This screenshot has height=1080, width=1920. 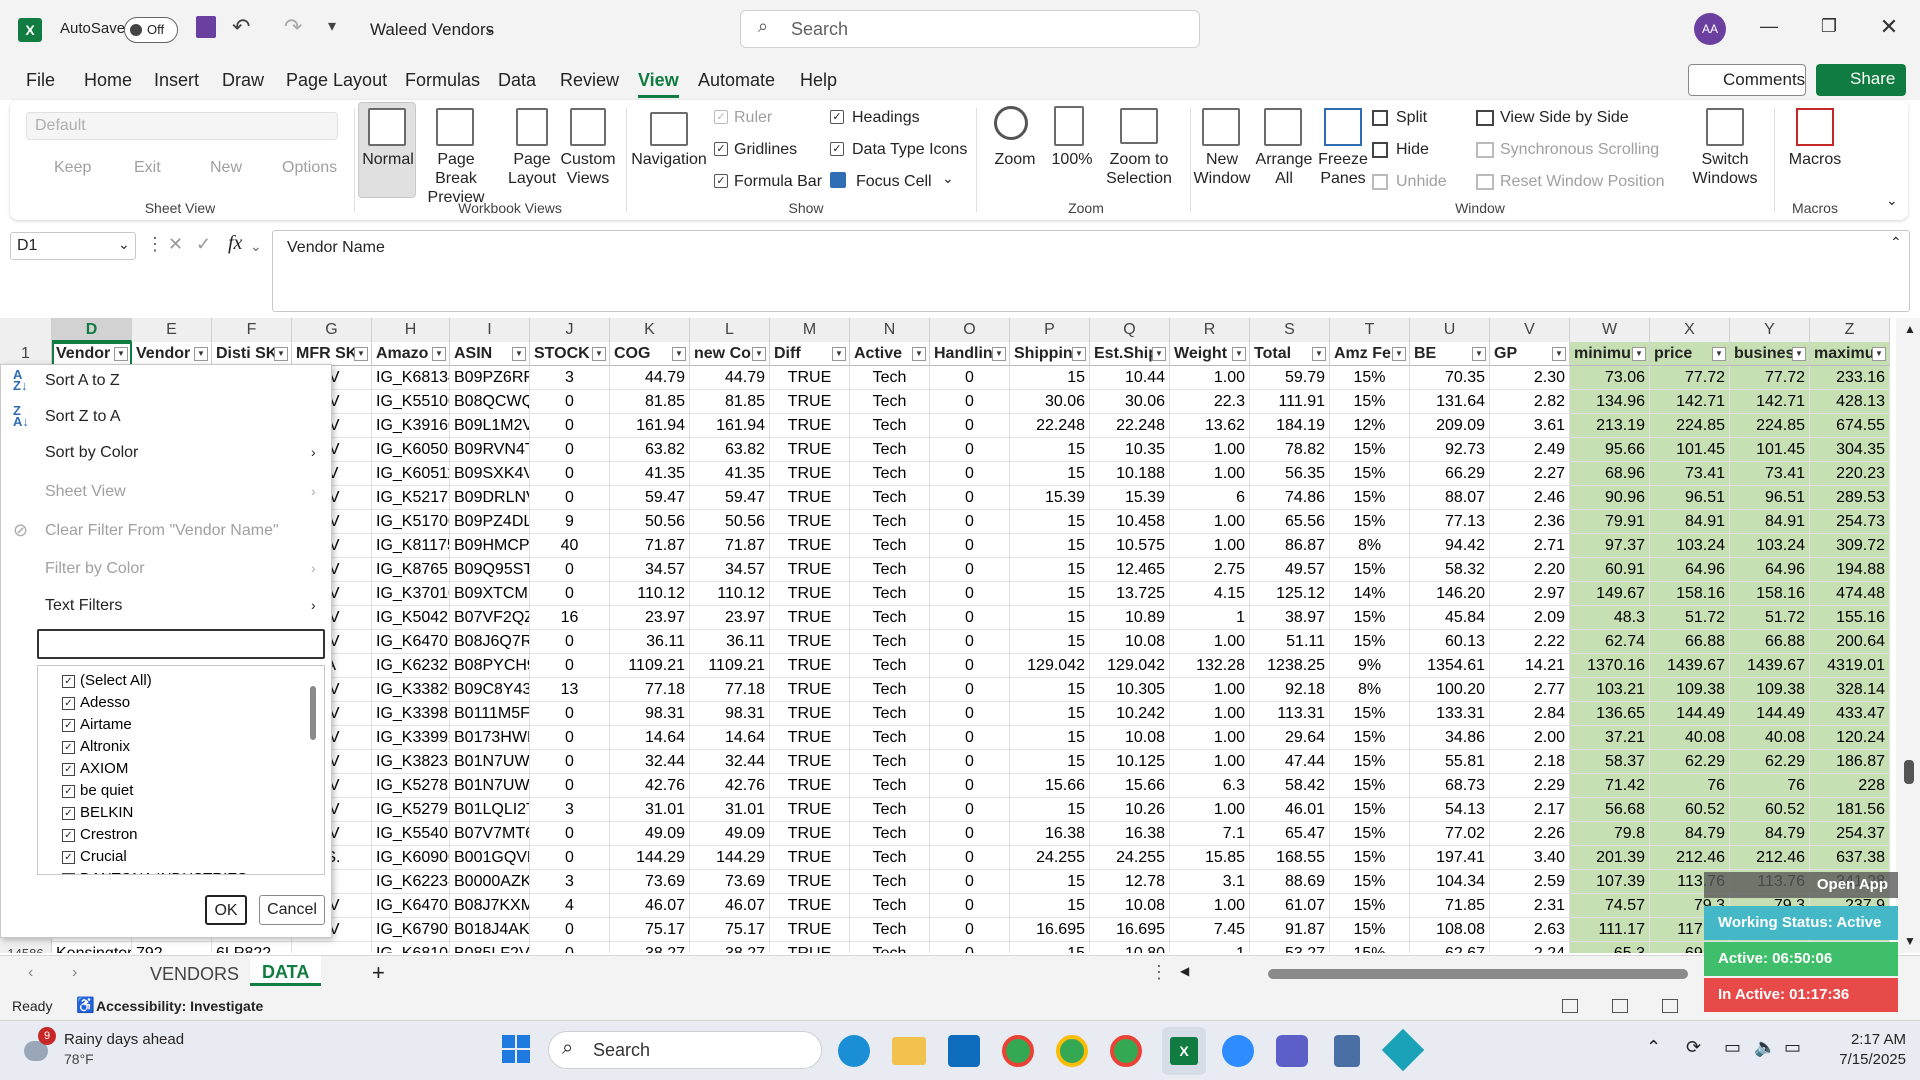 I want to click on battery-icon: ▭, so click(x=1792, y=1047).